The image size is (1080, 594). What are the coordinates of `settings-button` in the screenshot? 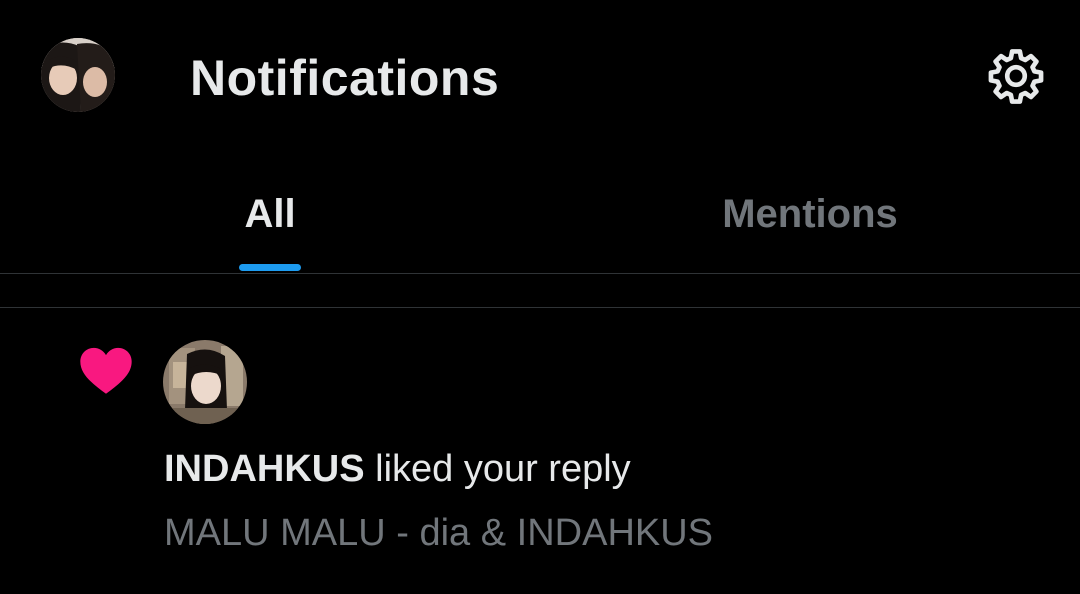 It's located at (1016, 76).